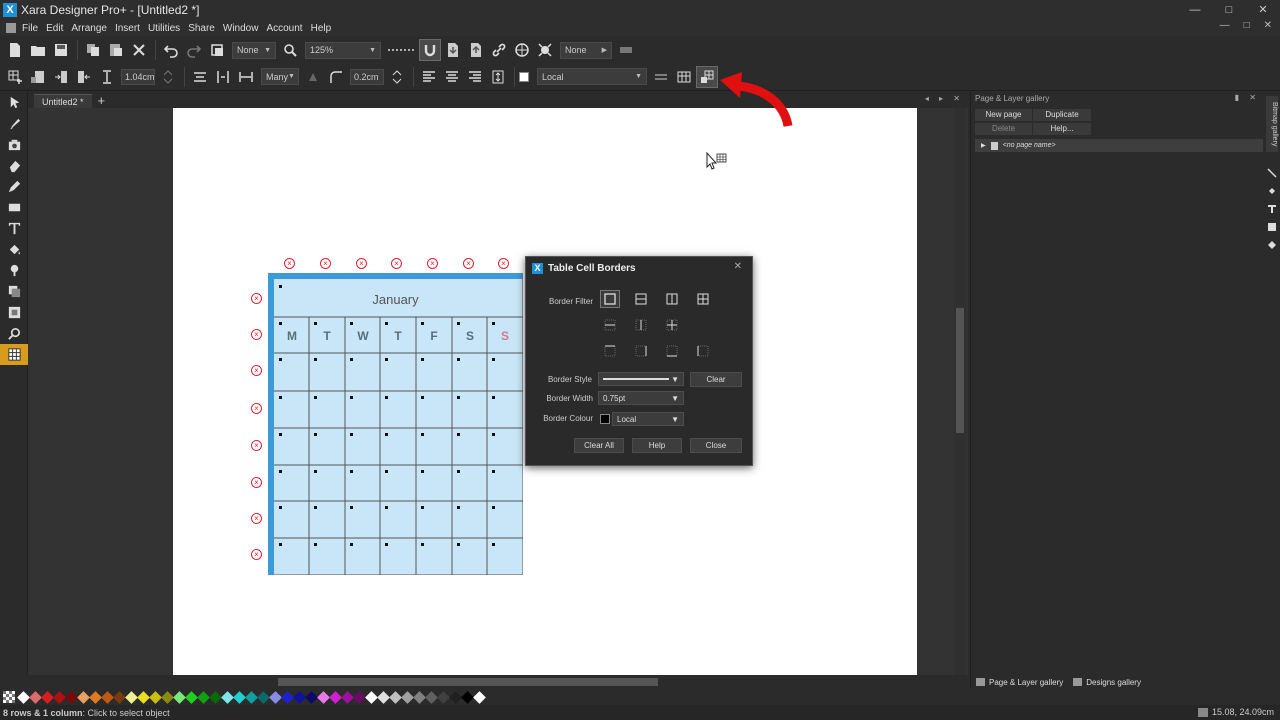  I want to click on delete-page-button: Delete, so click(1003, 129).